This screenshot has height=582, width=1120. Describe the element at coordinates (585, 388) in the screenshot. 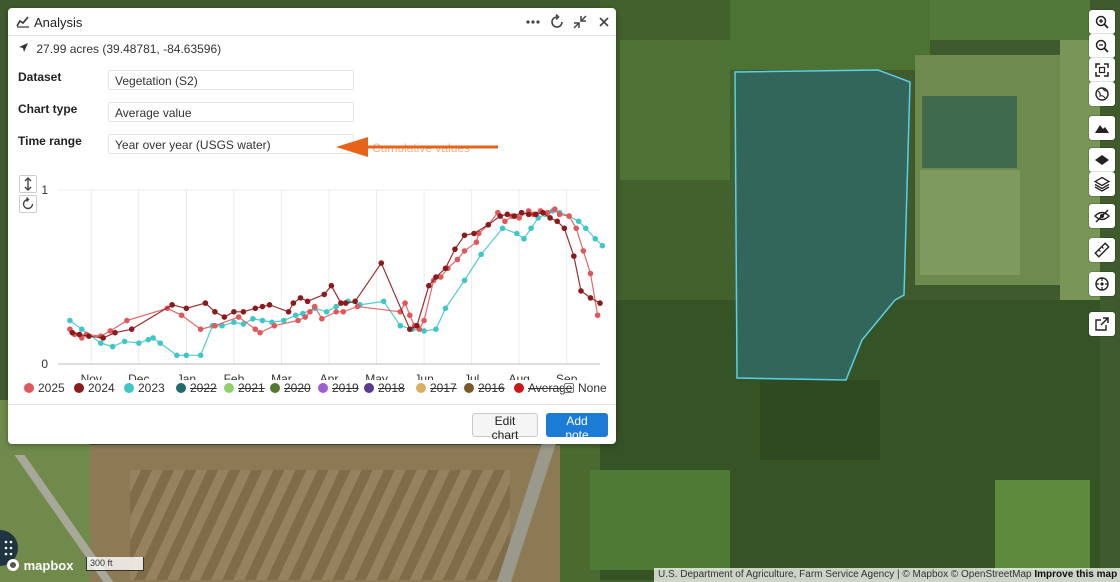

I see `legend-item-none: None` at that location.